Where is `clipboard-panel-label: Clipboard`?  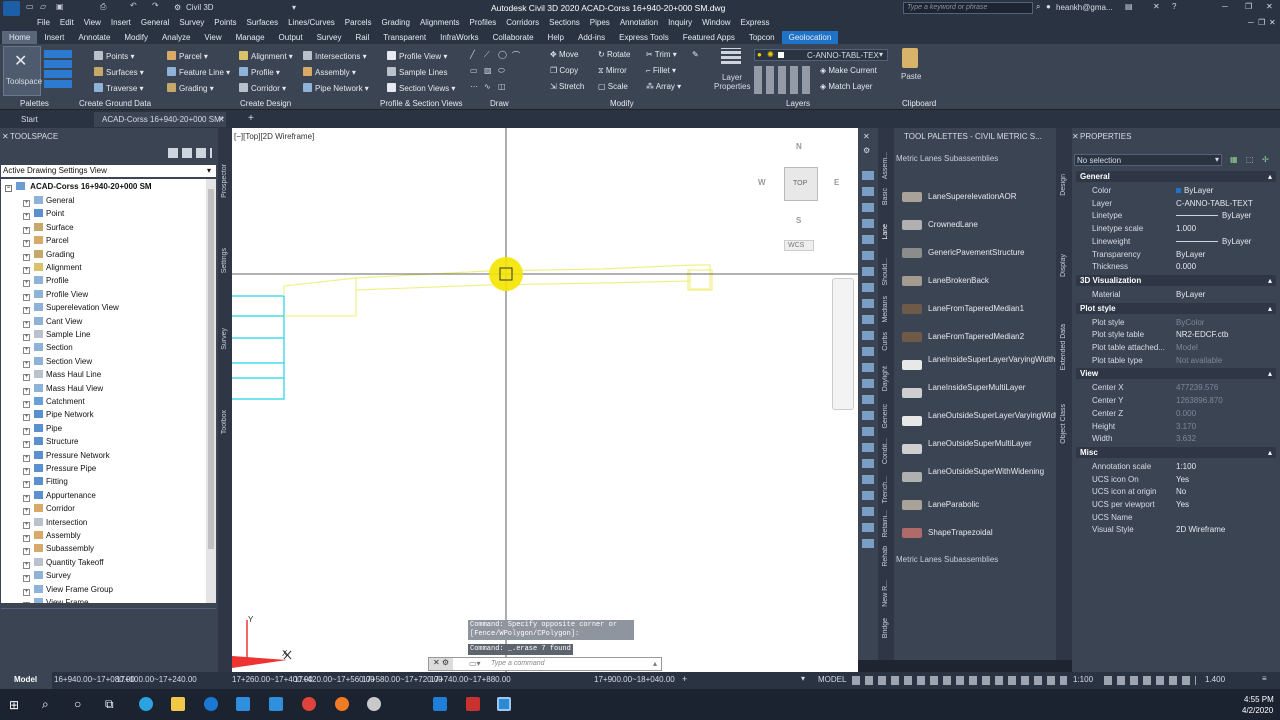 clipboard-panel-label: Clipboard is located at coordinates (919, 103).